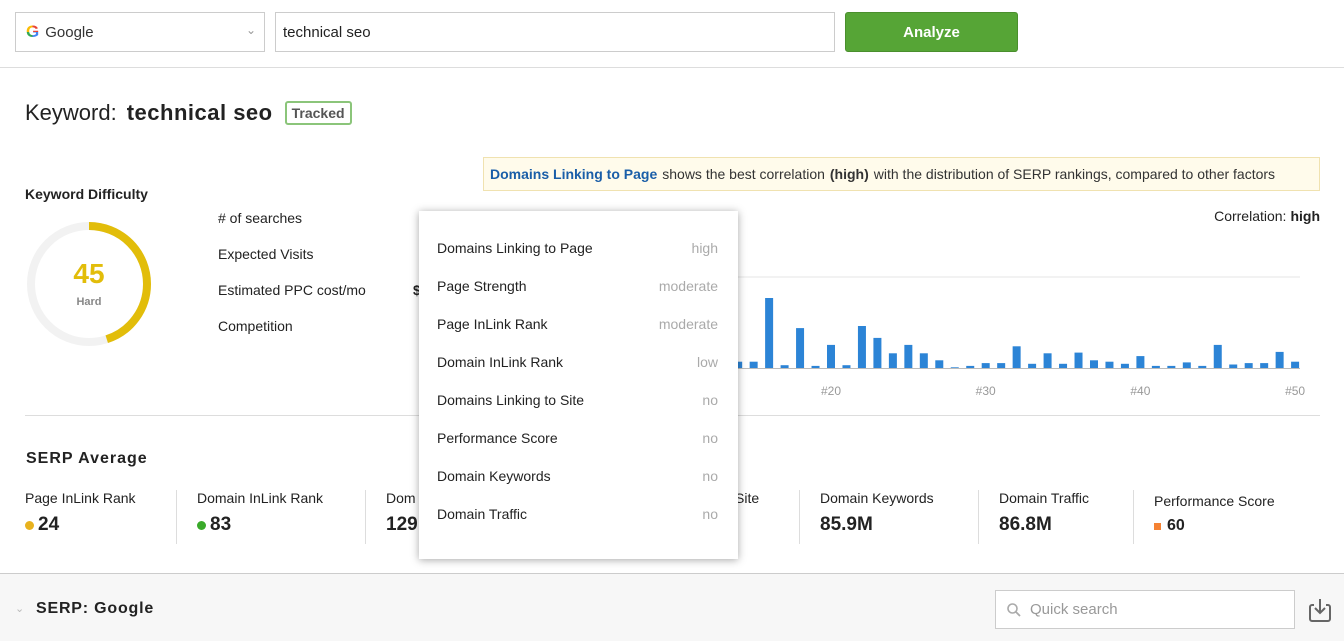  I want to click on status-dot-icon, so click(201, 525).